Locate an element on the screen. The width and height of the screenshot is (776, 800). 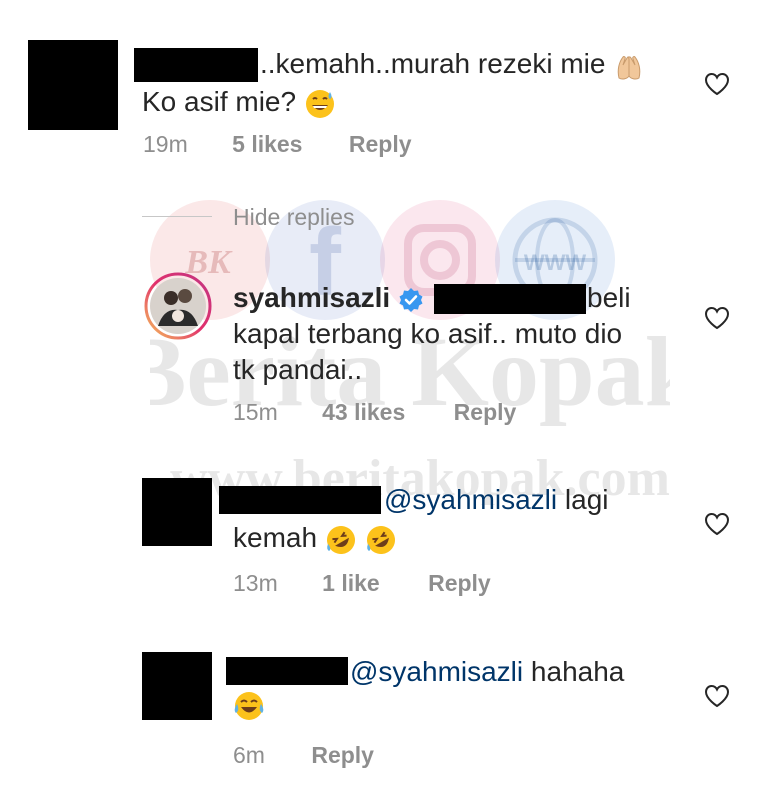
timestamp: 13m is located at coordinates (255, 583).